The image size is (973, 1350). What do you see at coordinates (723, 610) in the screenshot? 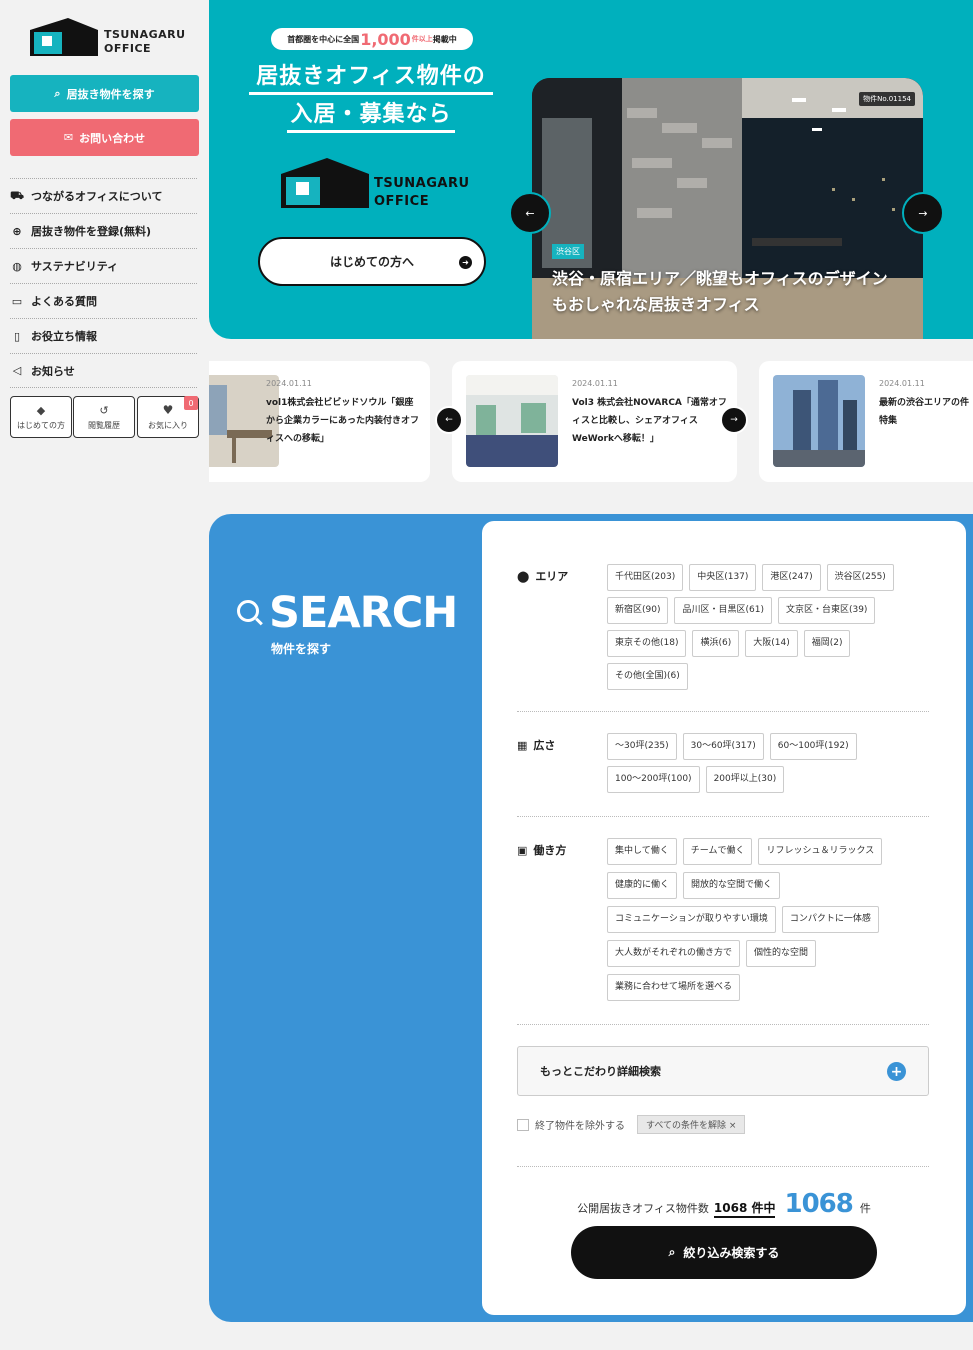
I see `area-chip: 品川区・目黒区(61)` at bounding box center [723, 610].